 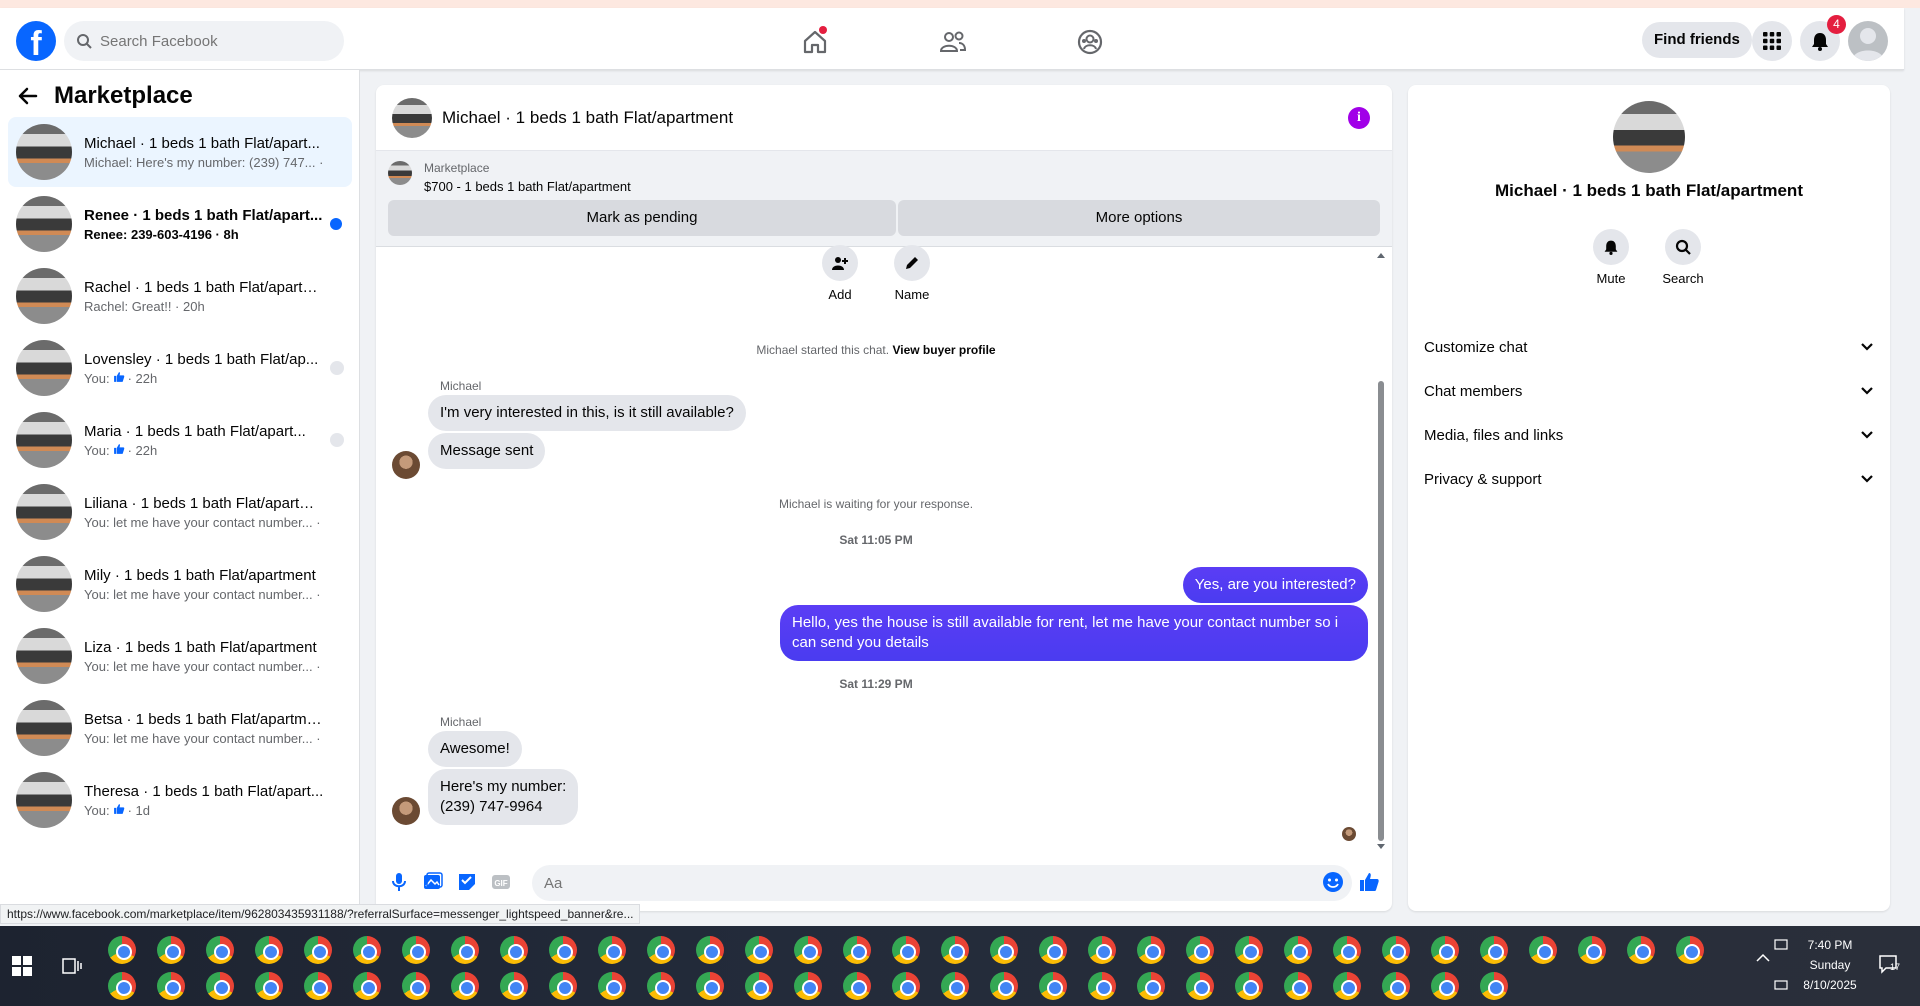 What do you see at coordinates (1830, 985) in the screenshot?
I see `clock-date: 8/10/2025` at bounding box center [1830, 985].